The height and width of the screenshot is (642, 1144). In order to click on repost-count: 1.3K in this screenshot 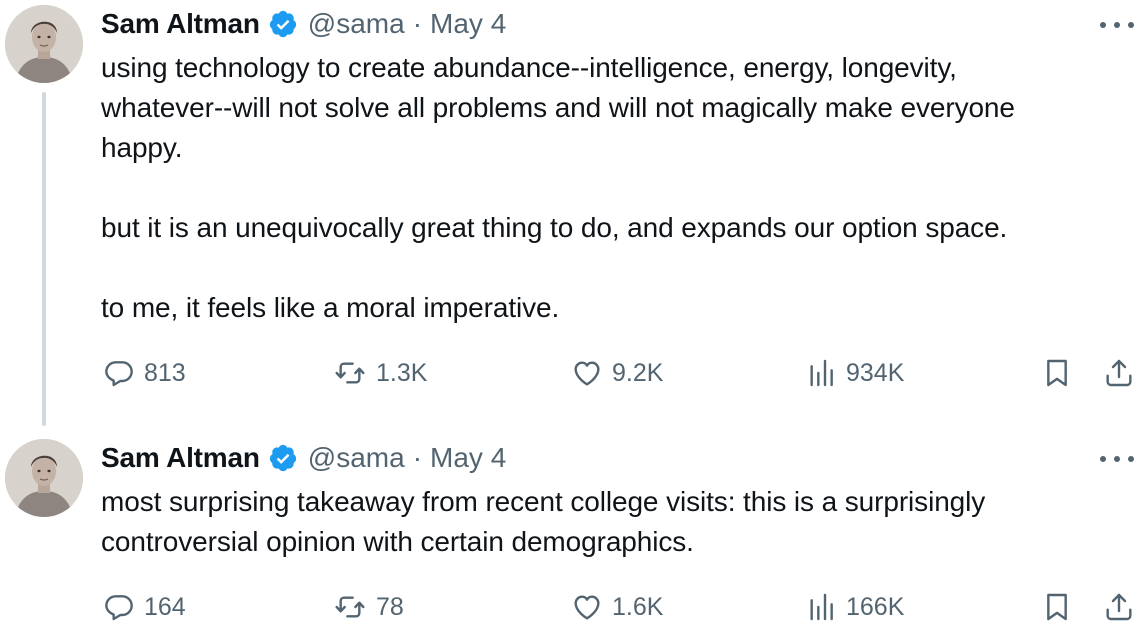, I will do `click(402, 372)`.